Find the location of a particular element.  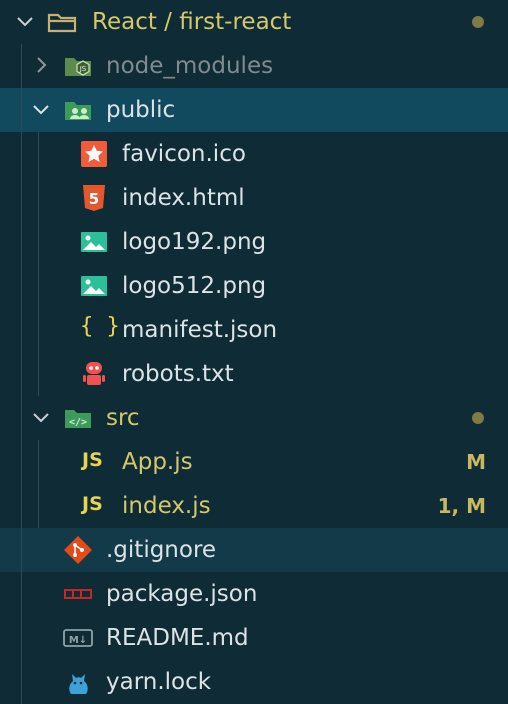

public-folder-label: public is located at coordinates (141, 110).